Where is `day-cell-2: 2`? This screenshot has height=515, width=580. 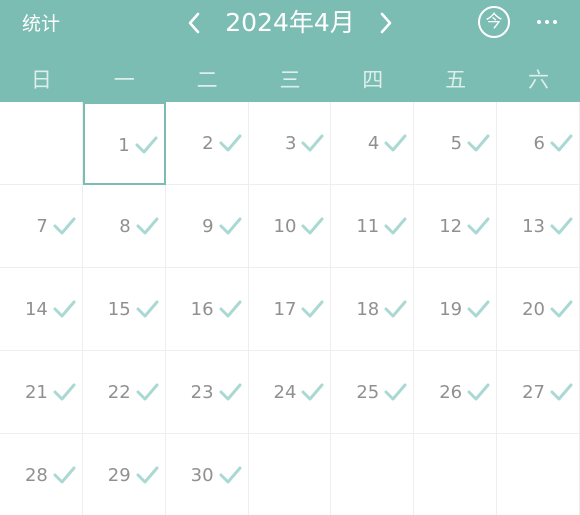 day-cell-2: 2 is located at coordinates (207, 143).